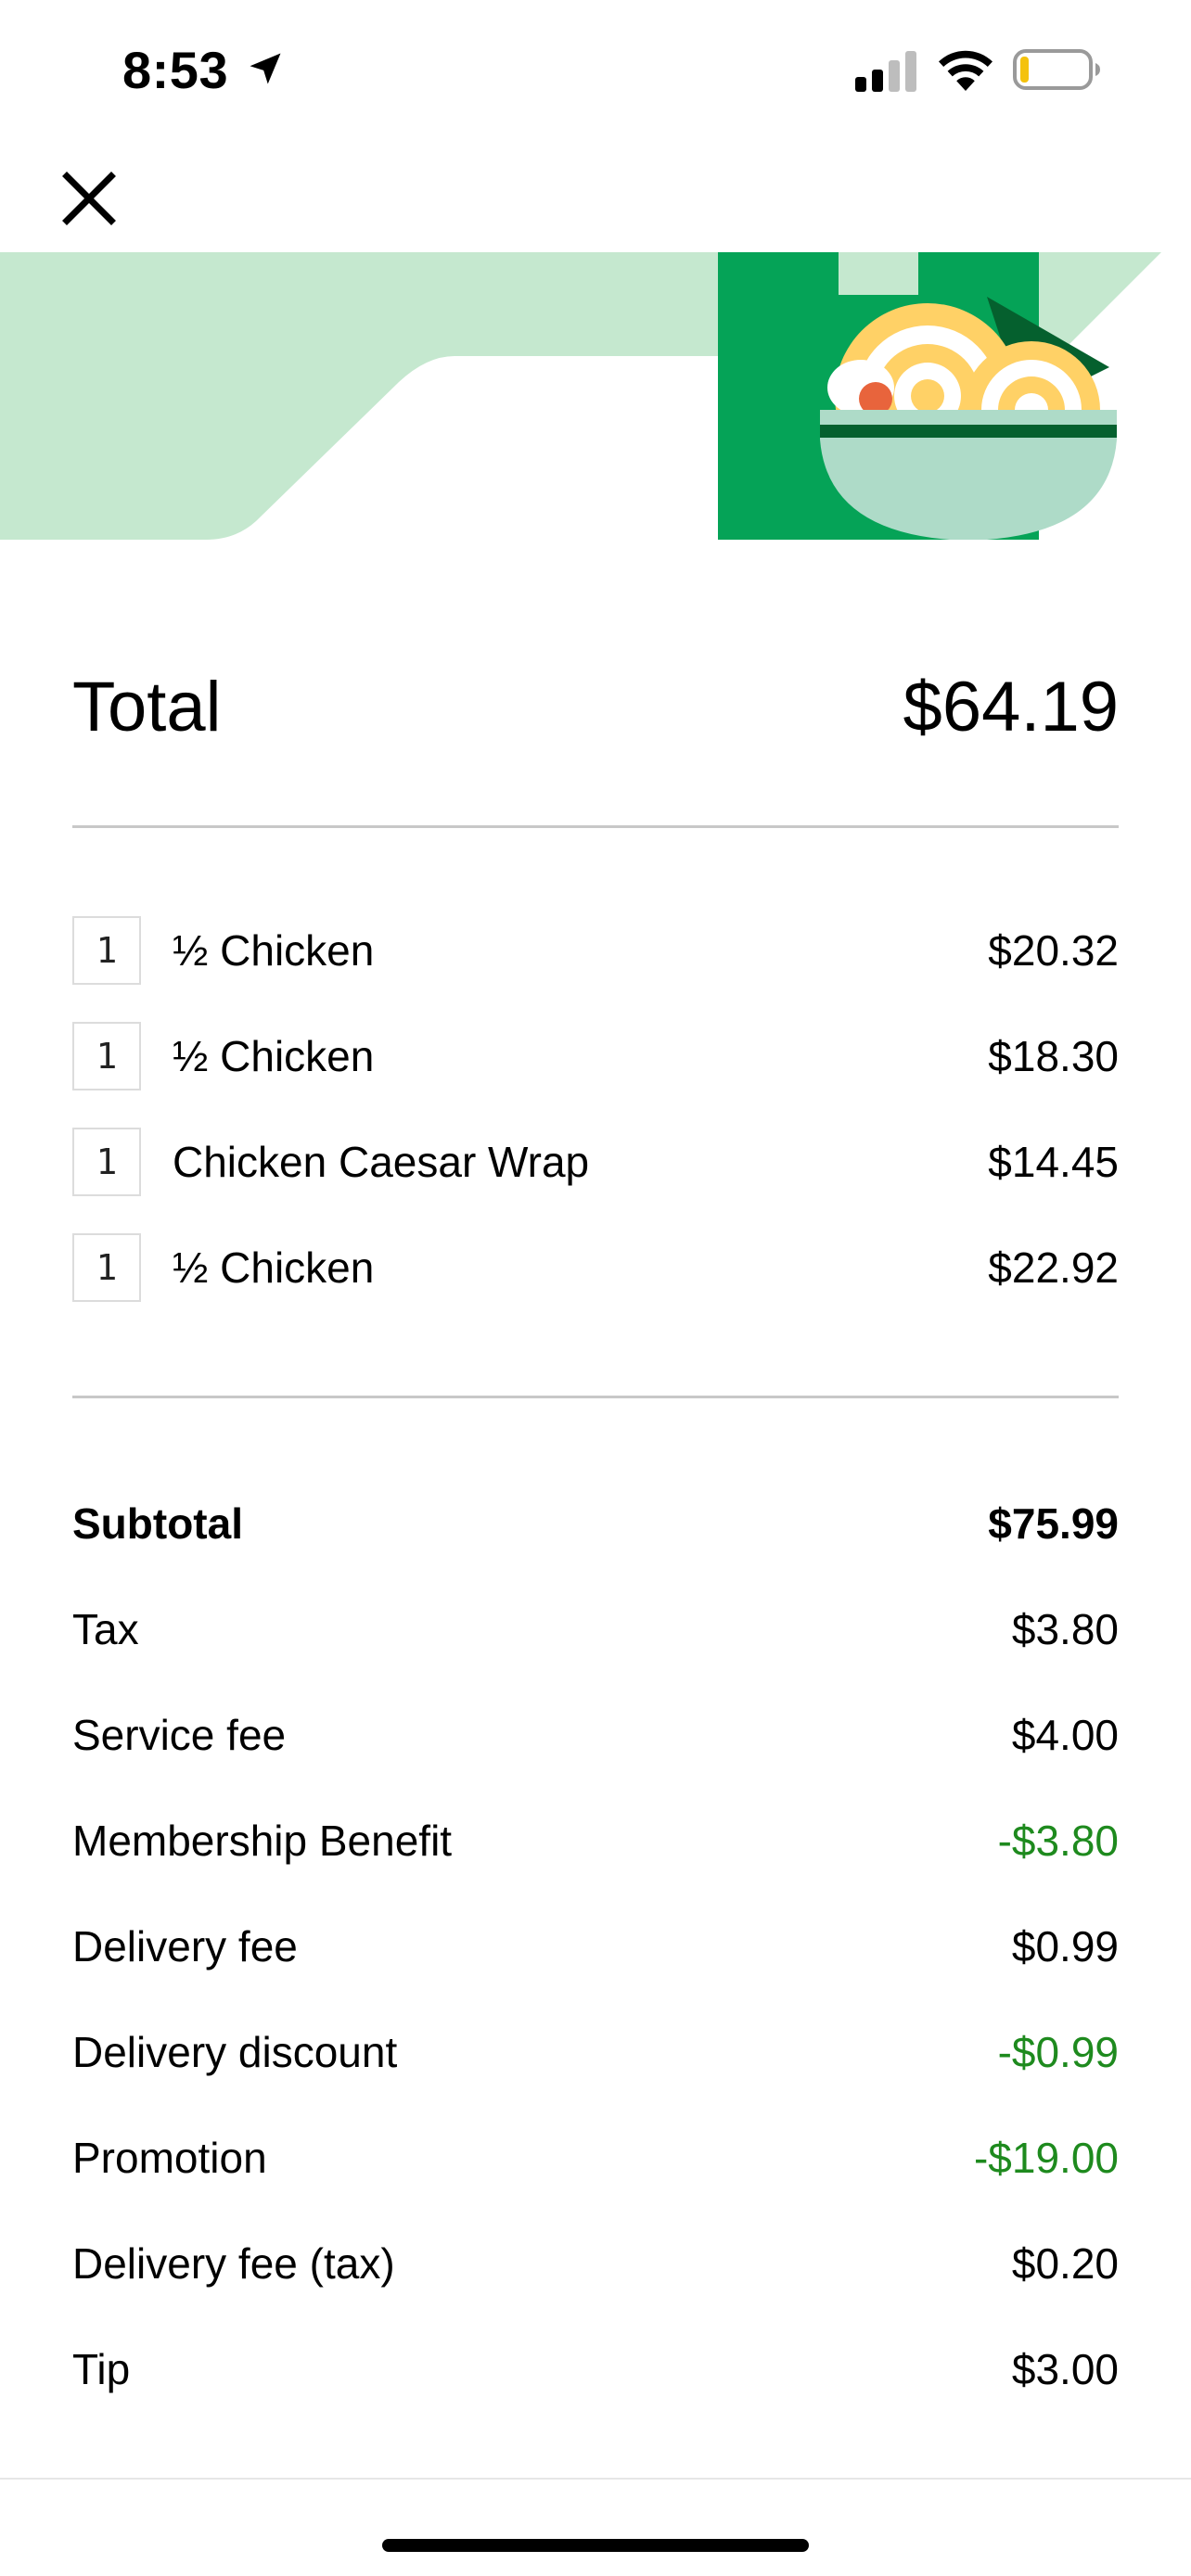 The image size is (1191, 2576). Describe the element at coordinates (595, 1755) in the screenshot. I see `summary-row-service-fee: Service fee $4.00` at that location.